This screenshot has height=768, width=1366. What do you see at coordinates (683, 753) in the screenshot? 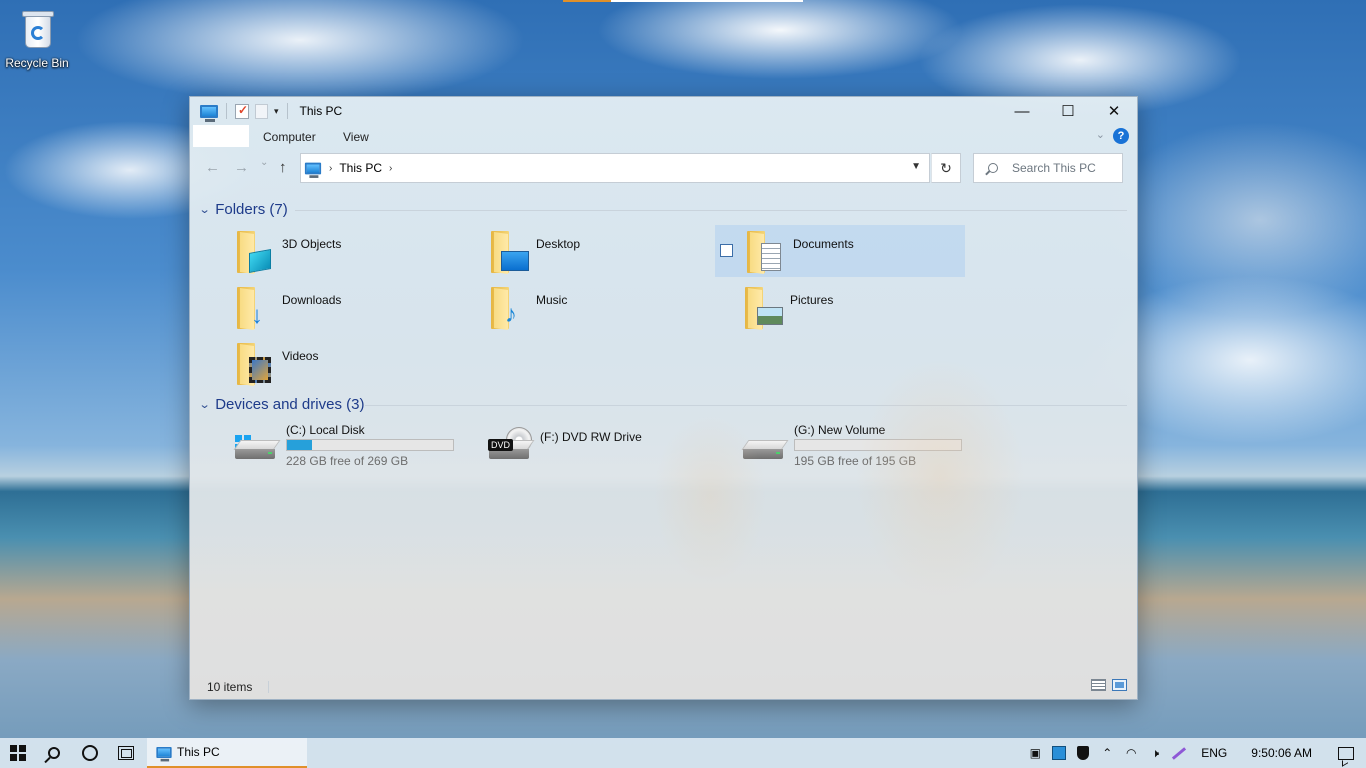
I see `taskbar: This PC ▣ ⌃ ◠ 🕨 ENG 9:50:06 AM` at bounding box center [683, 753].